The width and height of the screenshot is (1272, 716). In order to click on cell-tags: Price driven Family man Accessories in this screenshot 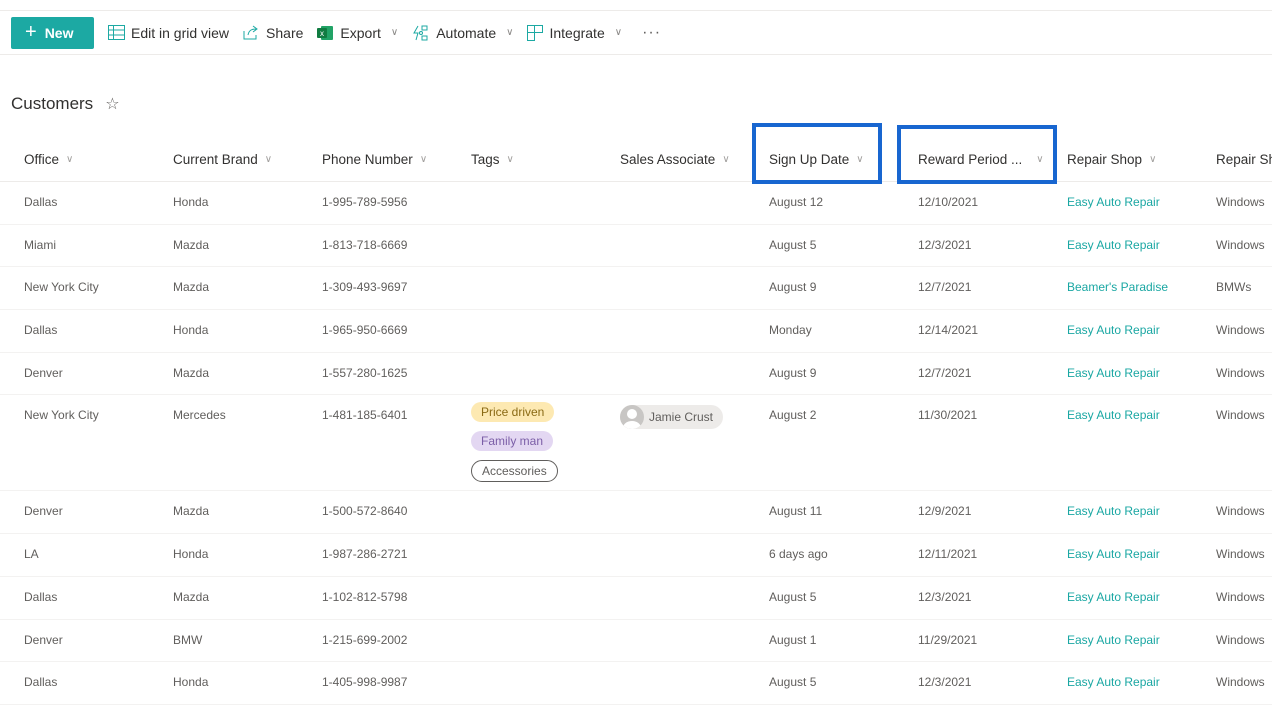, I will do `click(521, 439)`.